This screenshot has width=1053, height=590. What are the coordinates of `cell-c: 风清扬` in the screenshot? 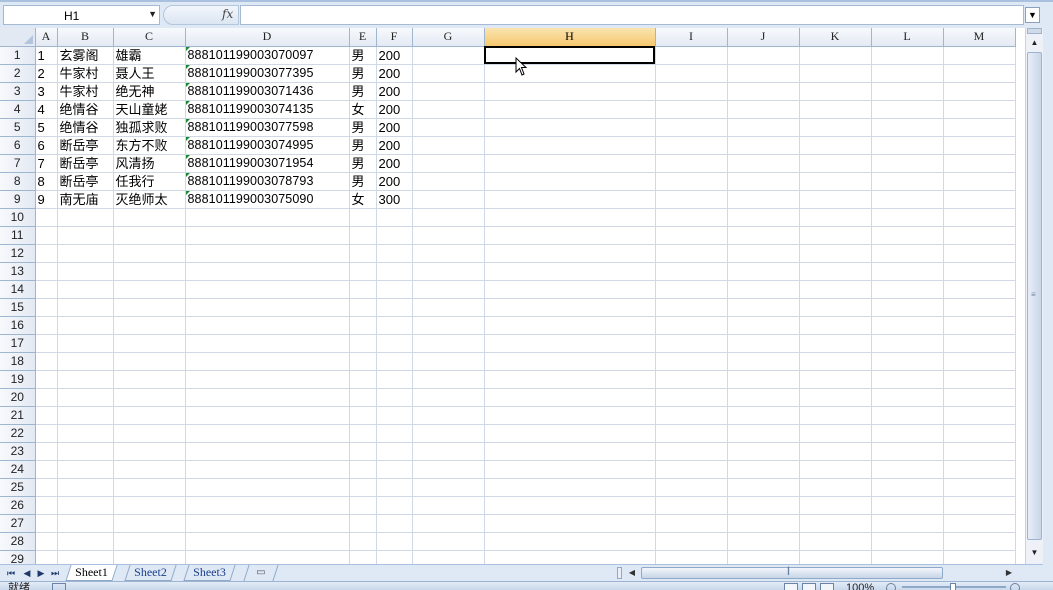 It's located at (149, 163).